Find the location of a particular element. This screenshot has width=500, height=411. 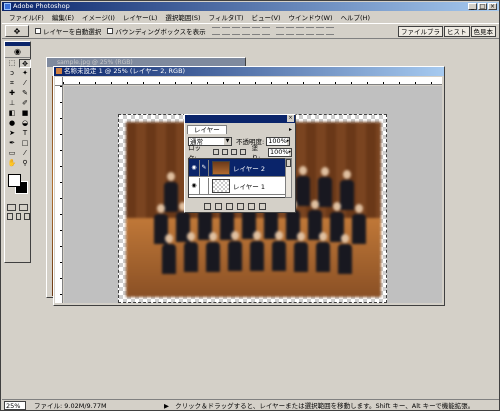

align-hcenter-icon is located at coordinates (255, 31).